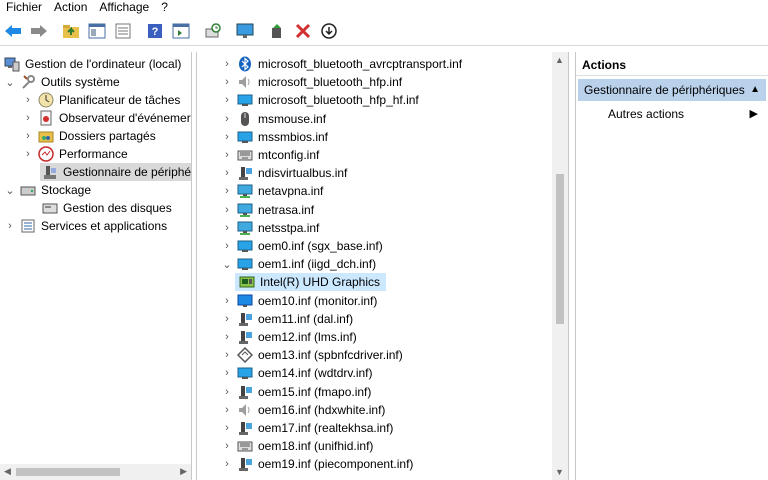  What do you see at coordinates (245, 301) in the screenshot?
I see `monitor-icon` at bounding box center [245, 301].